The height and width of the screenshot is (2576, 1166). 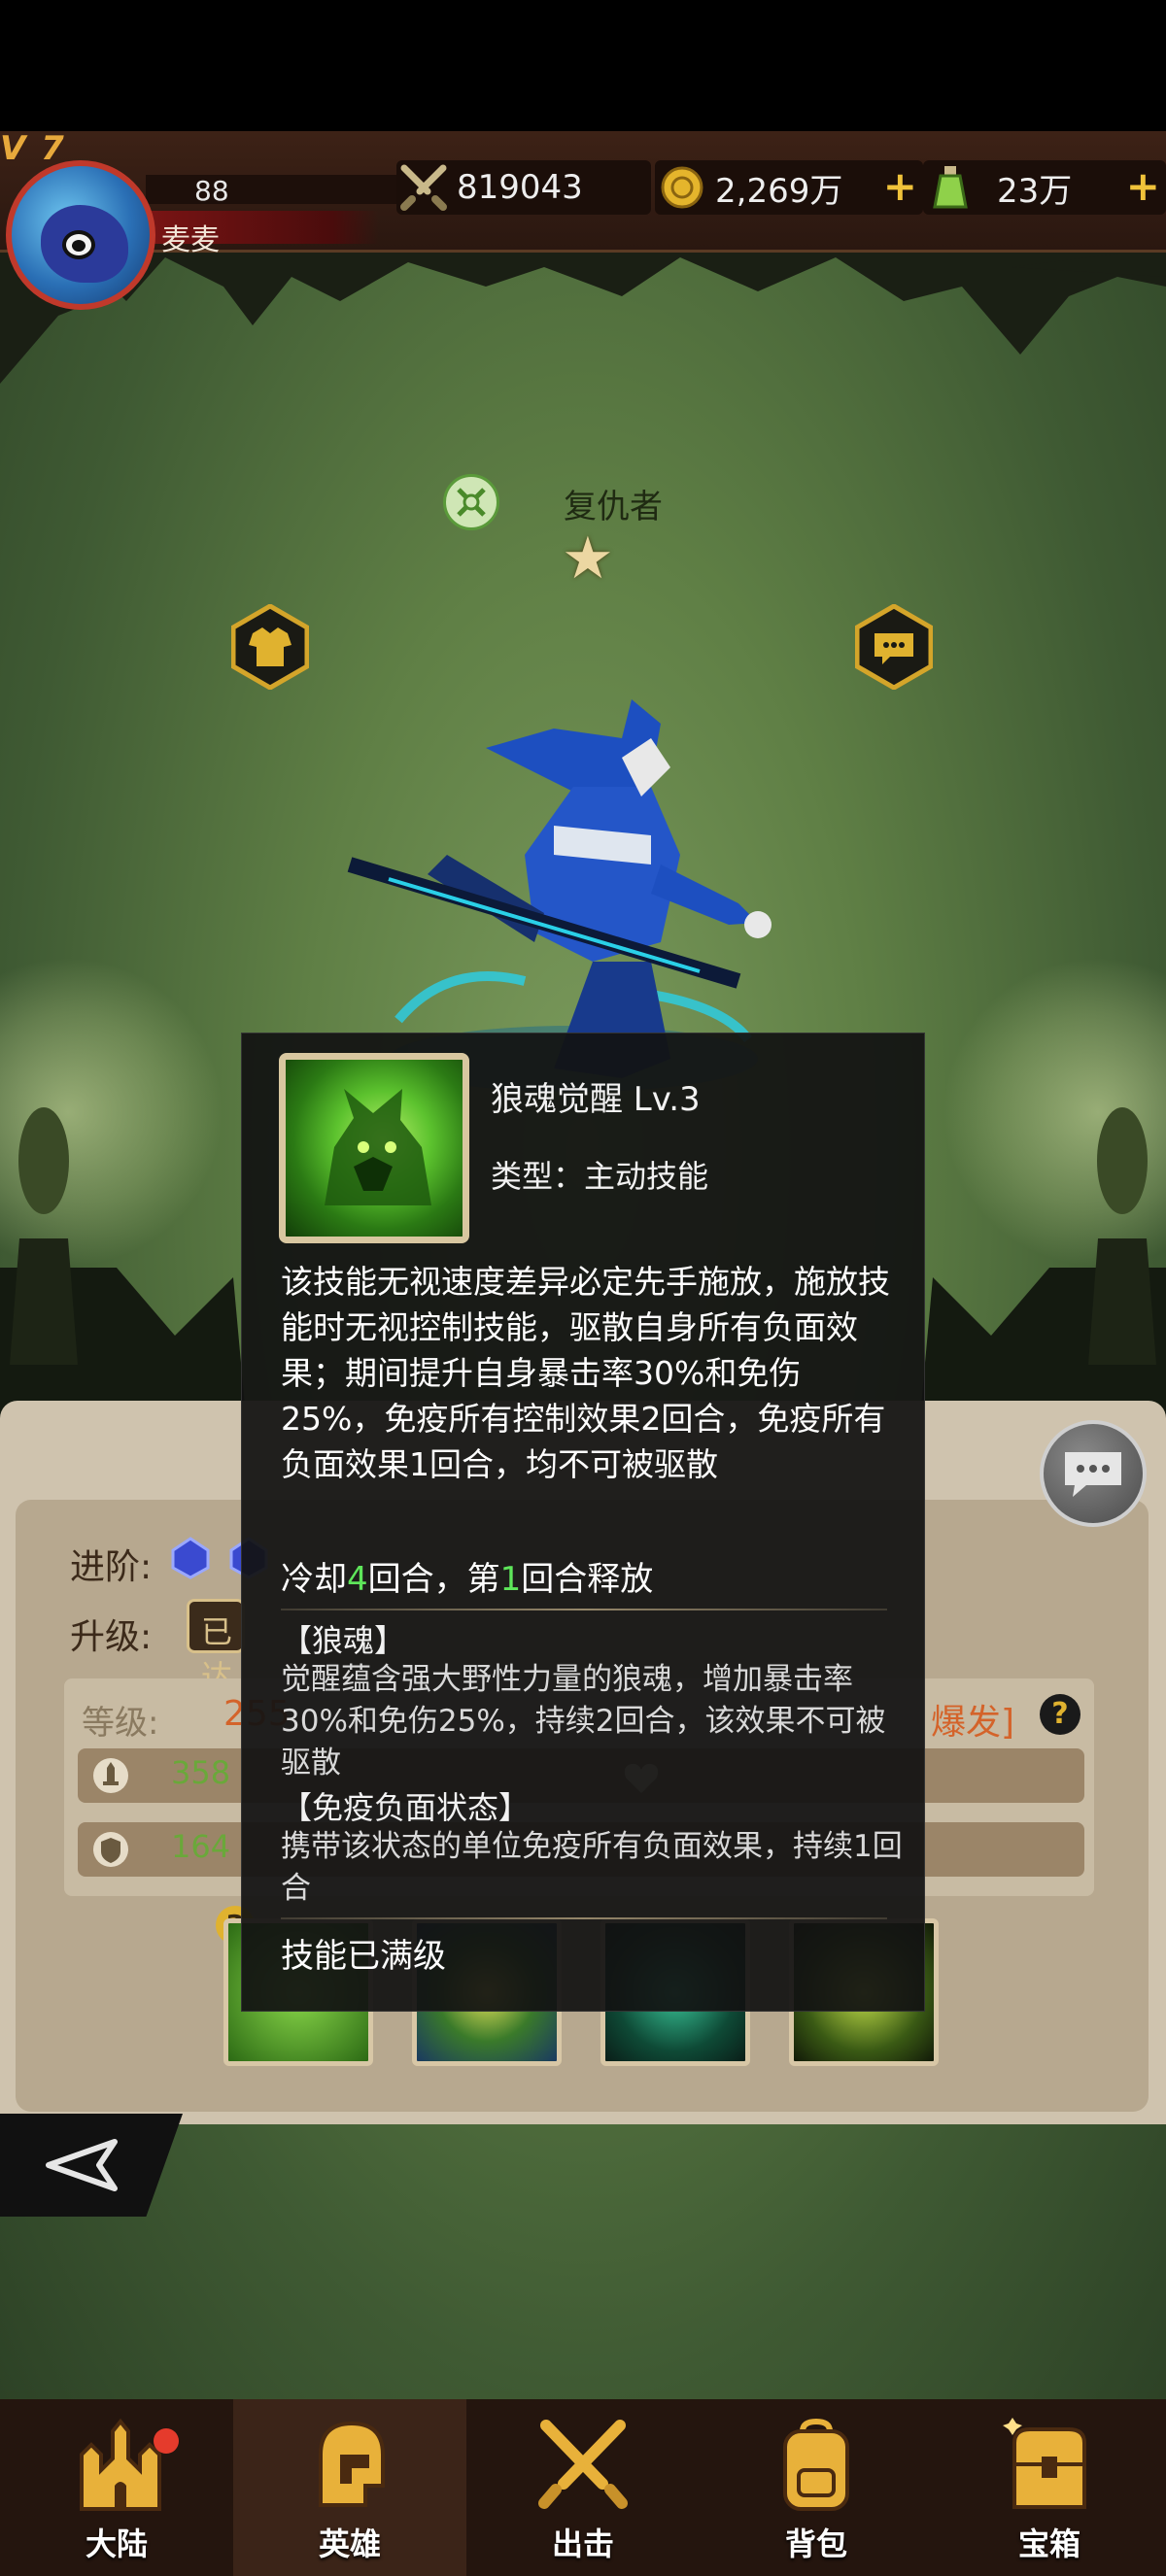 What do you see at coordinates (216, 1647) in the screenshot?
I see `upgrade-button: 已达` at bounding box center [216, 1647].